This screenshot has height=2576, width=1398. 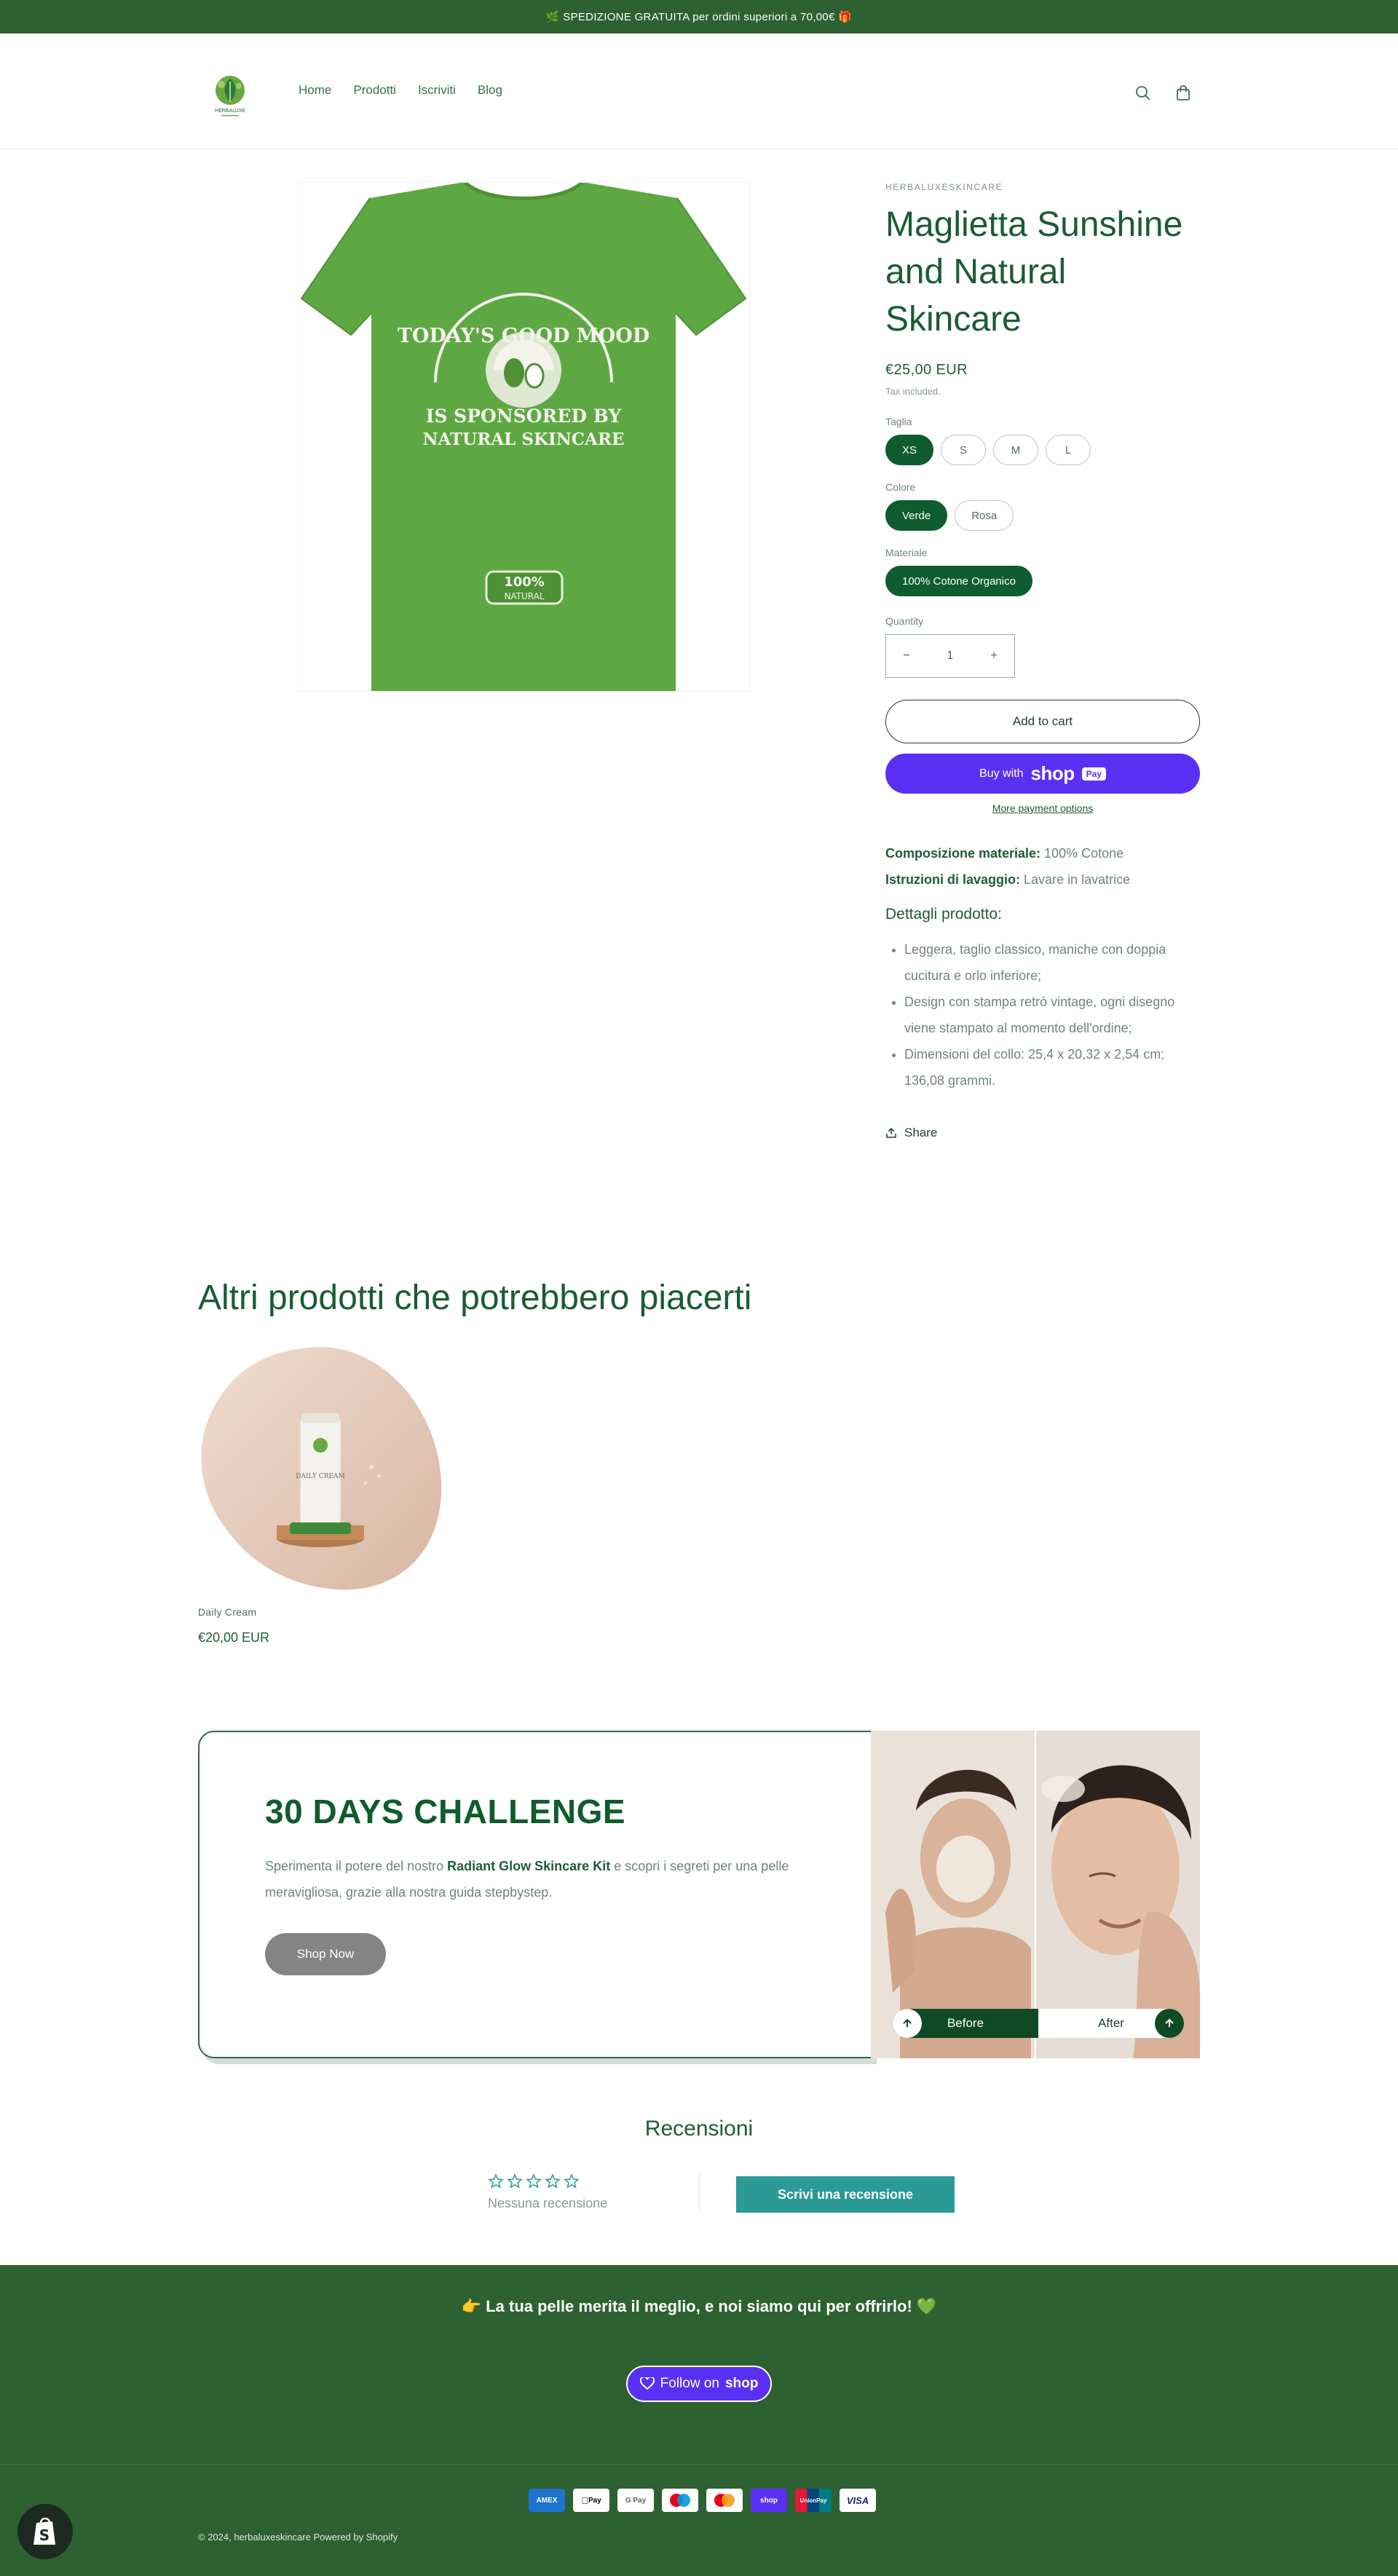 What do you see at coordinates (548, 2203) in the screenshot?
I see `no-reviews-text: Nessuna recensione` at bounding box center [548, 2203].